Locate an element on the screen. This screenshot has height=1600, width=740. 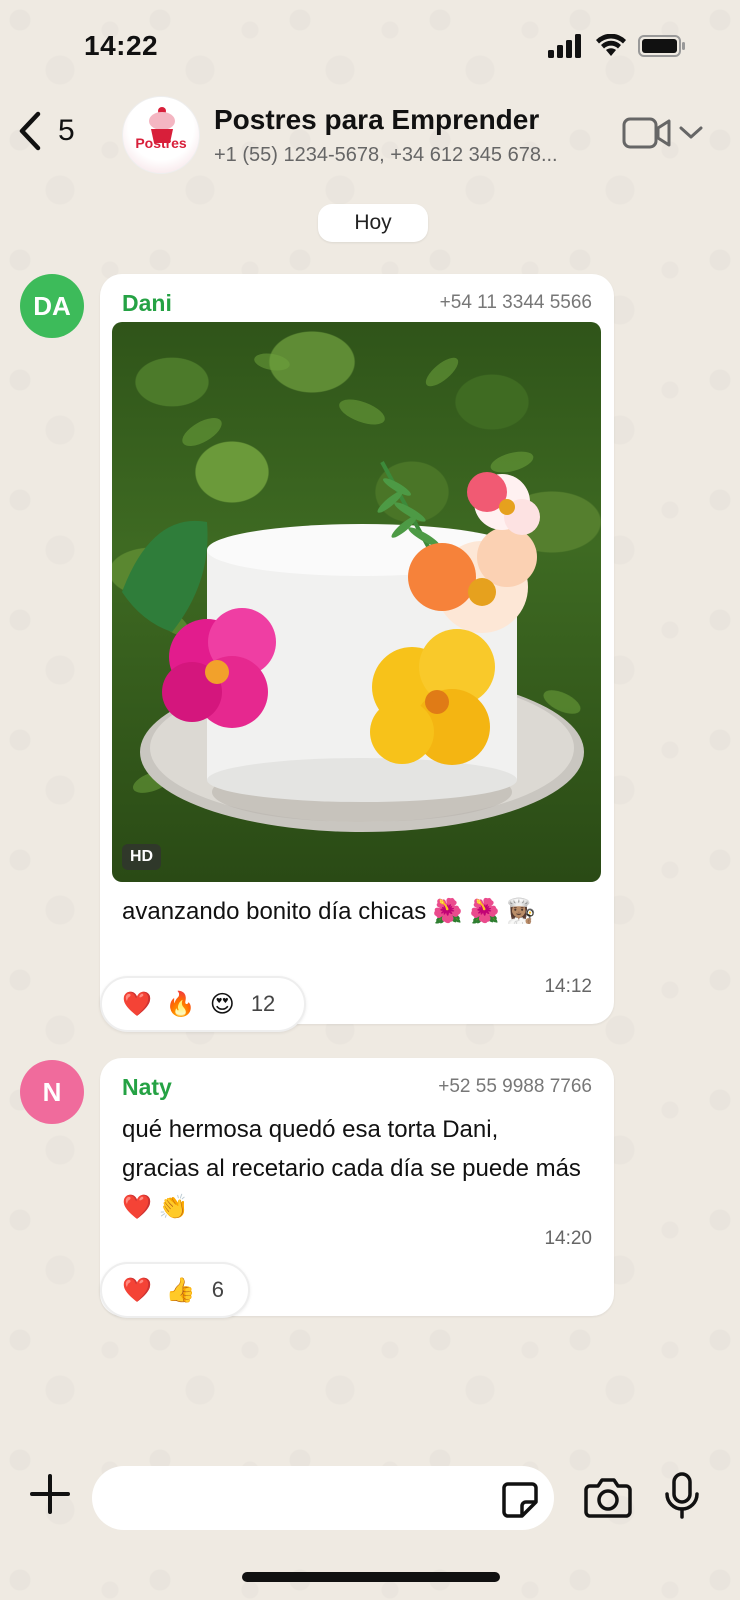
video-call-button is located at coordinates (663, 133).